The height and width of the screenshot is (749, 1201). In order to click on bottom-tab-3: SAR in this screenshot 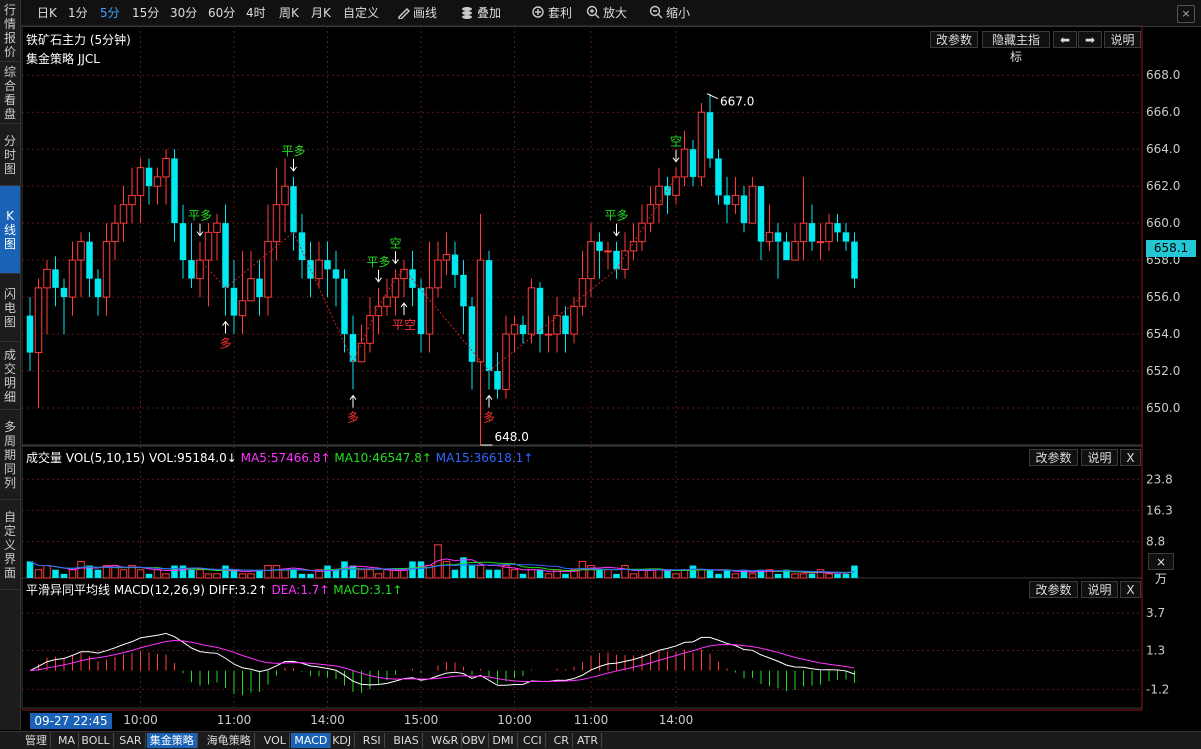, I will do `click(131, 740)`.